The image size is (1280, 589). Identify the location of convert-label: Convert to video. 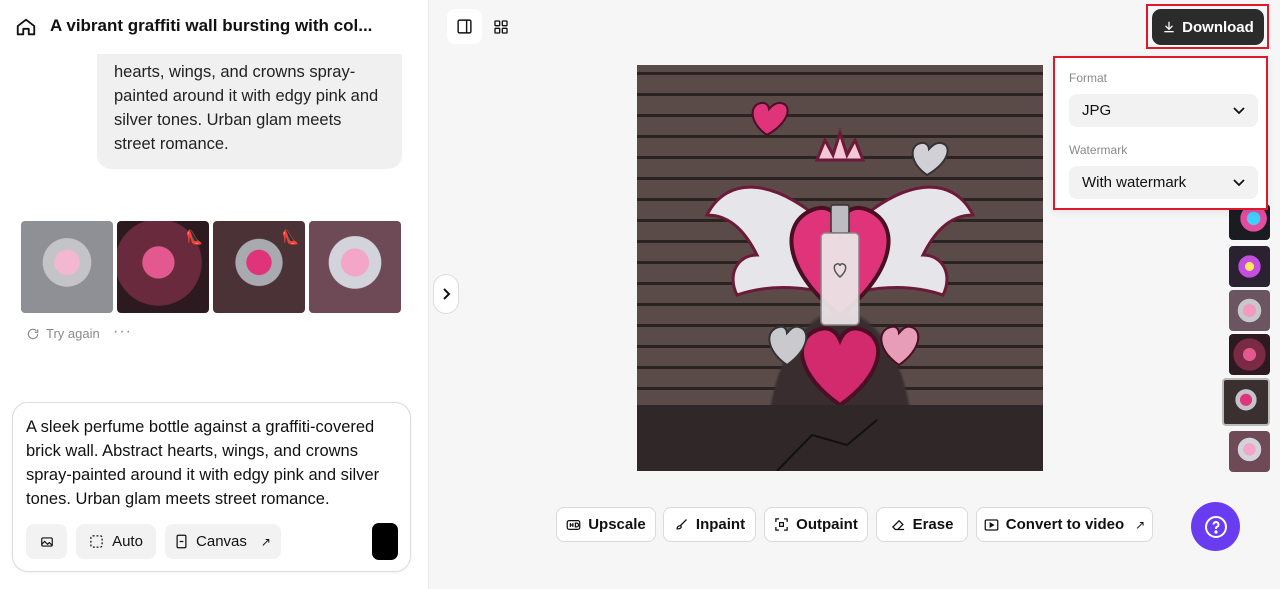
(1065, 524).